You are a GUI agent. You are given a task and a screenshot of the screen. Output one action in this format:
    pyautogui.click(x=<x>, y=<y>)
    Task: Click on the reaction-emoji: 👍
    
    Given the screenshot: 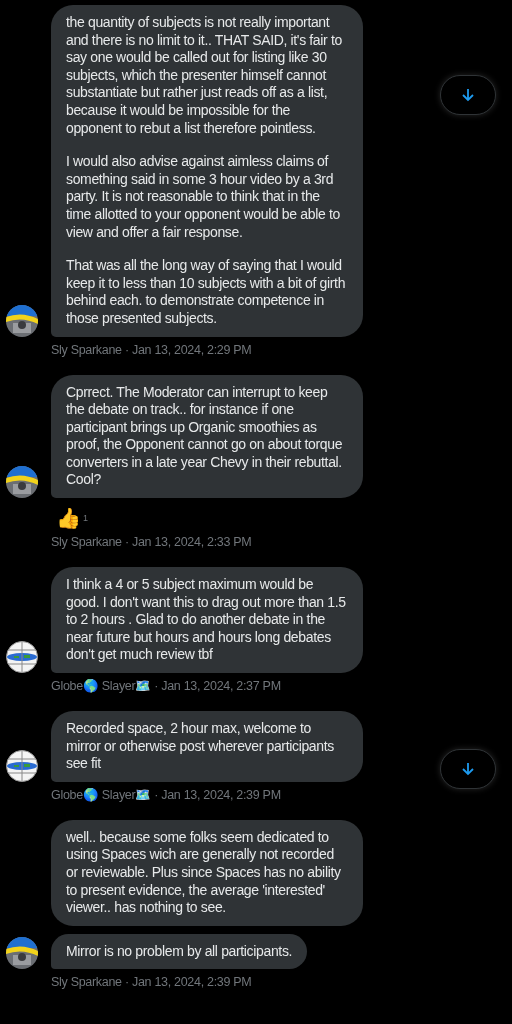 What is the action you would take?
    pyautogui.click(x=68, y=518)
    